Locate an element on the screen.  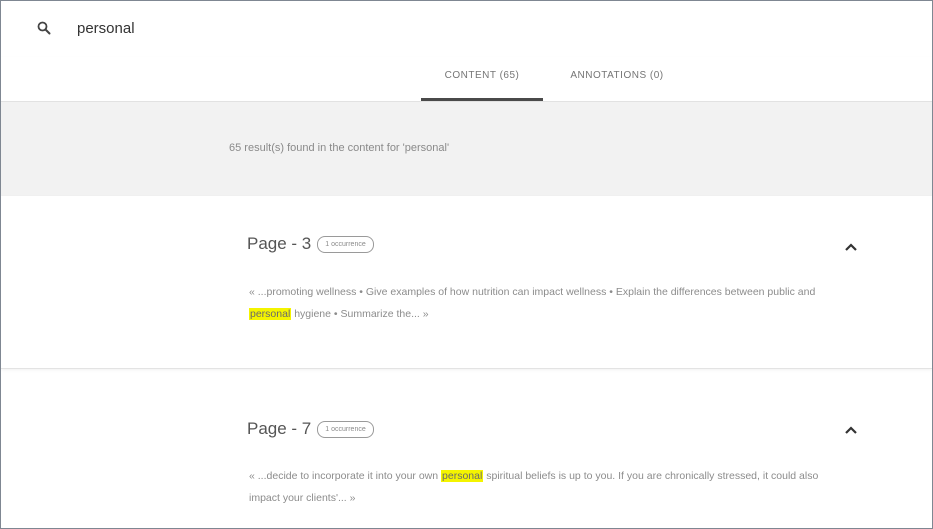
tab-annotations: ANNOTATIONS (0) is located at coordinates (617, 79).